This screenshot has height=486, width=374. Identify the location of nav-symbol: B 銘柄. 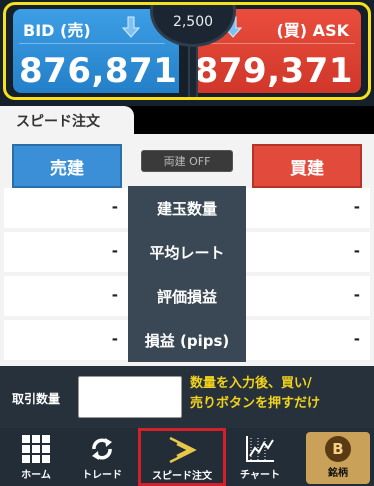
(338, 458).